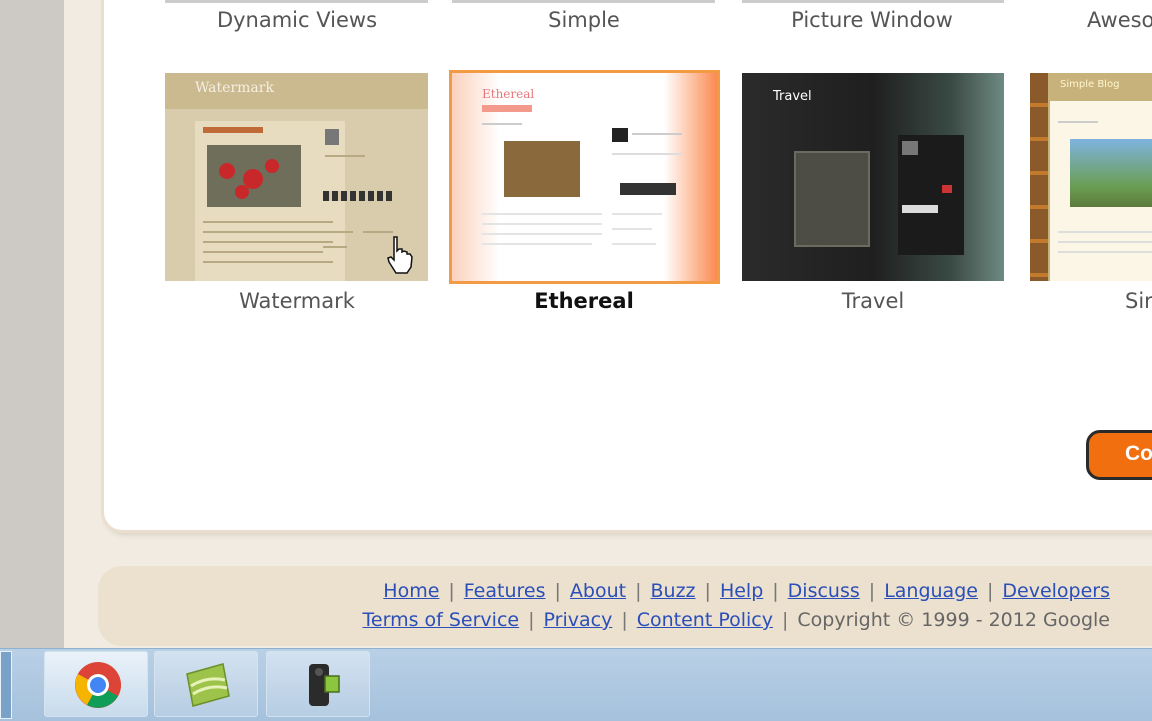 The height and width of the screenshot is (721, 1152). What do you see at coordinates (598, 591) in the screenshot?
I see `footer-link-about: About` at bounding box center [598, 591].